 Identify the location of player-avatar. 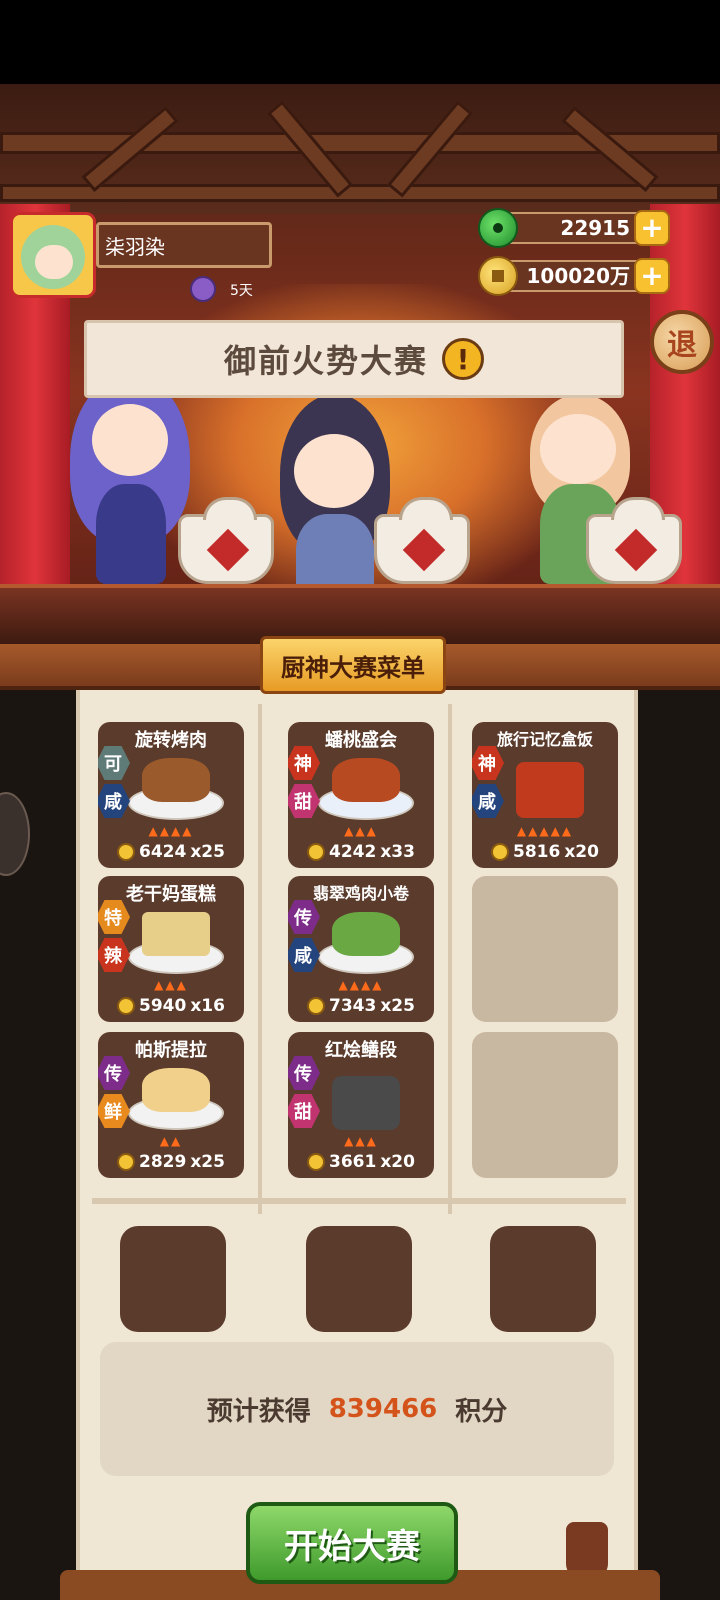
(53, 255).